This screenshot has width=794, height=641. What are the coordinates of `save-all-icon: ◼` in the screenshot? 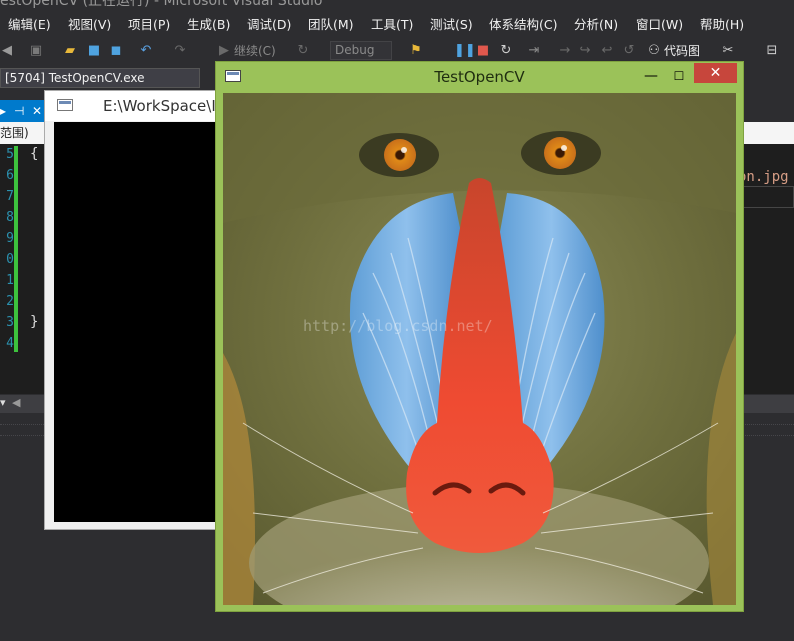 It's located at (116, 51).